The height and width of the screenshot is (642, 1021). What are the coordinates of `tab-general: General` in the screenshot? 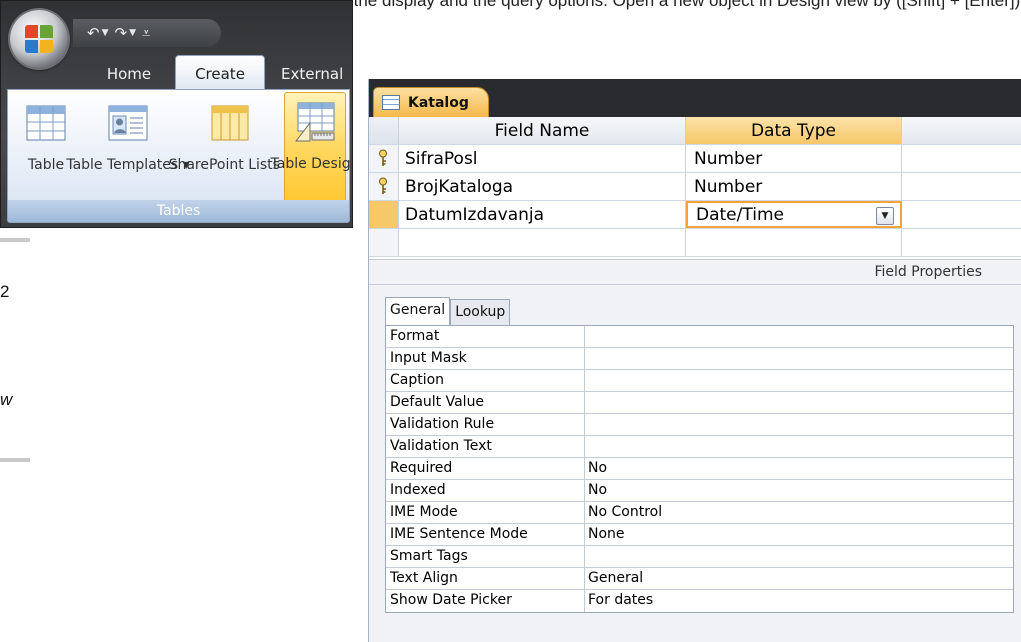 It's located at (418, 311).